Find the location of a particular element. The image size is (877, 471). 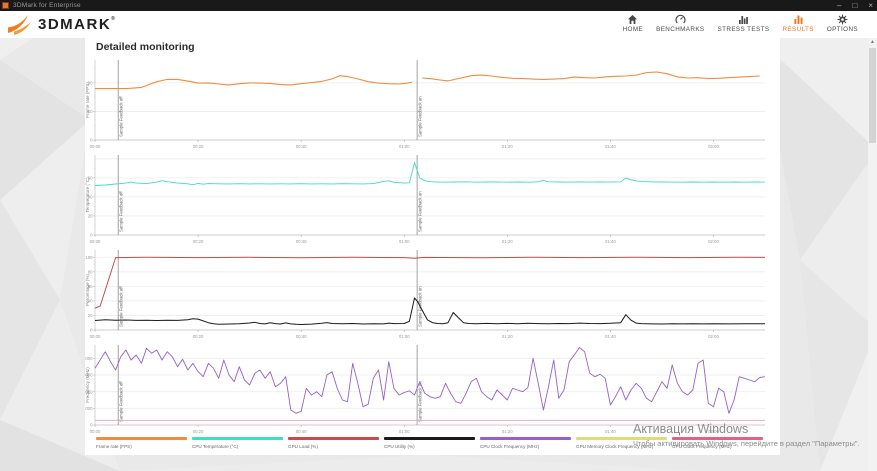

nav-item-home: HOME is located at coordinates (633, 23).